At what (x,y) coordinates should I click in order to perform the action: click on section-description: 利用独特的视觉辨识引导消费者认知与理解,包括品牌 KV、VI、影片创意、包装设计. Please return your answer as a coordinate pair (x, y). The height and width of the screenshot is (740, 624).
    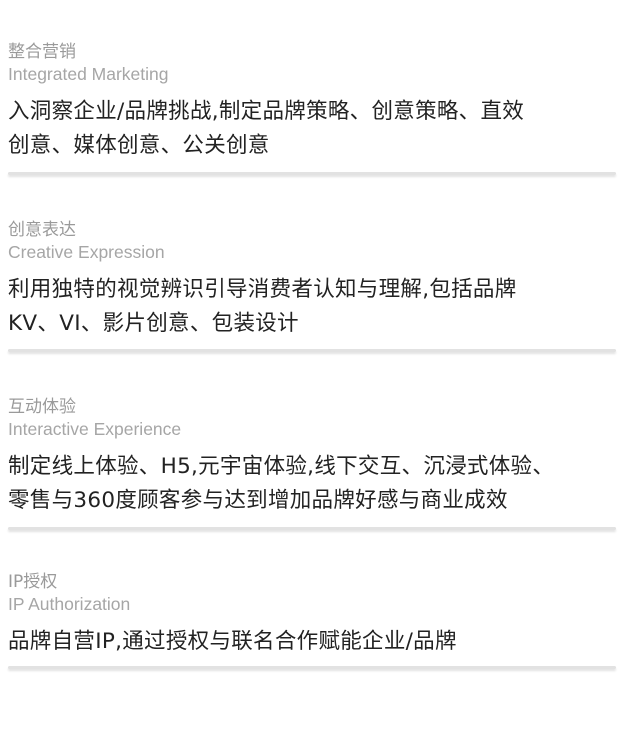
    Looking at the image, I should click on (312, 307).